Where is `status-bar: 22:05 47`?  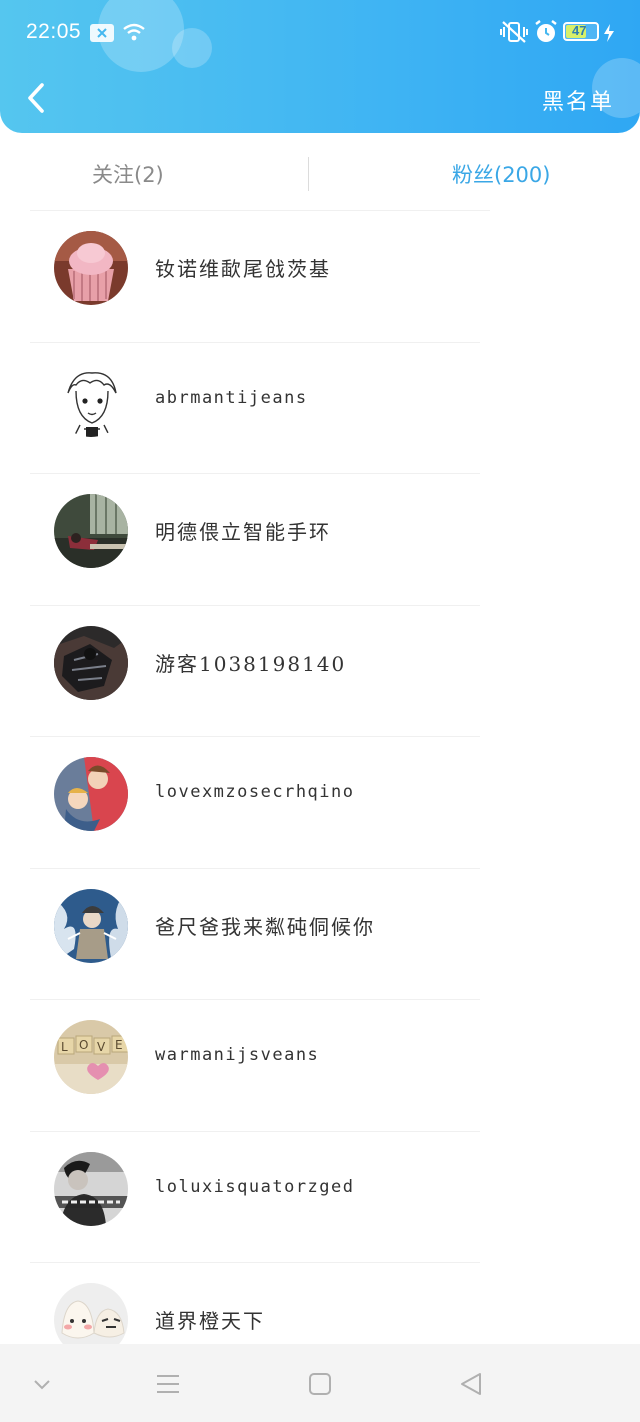
status-bar: 22:05 47 is located at coordinates (320, 32).